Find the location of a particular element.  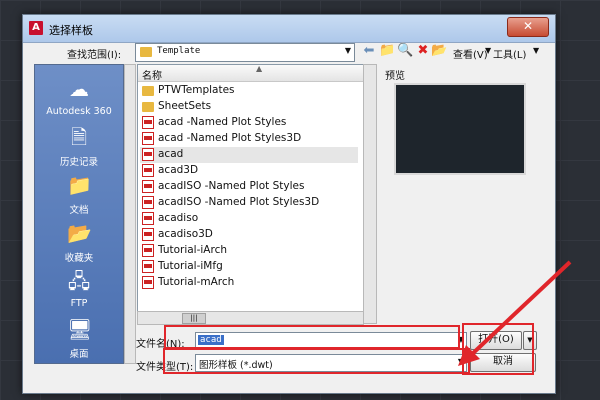

file-name-text: acadISO -Named Plot Styles3D is located at coordinates (239, 202).